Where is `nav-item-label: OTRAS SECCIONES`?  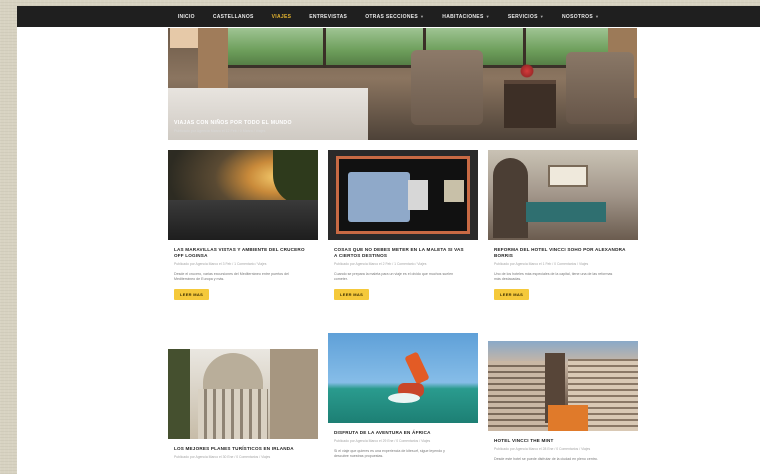 nav-item-label: OTRAS SECCIONES is located at coordinates (392, 16).